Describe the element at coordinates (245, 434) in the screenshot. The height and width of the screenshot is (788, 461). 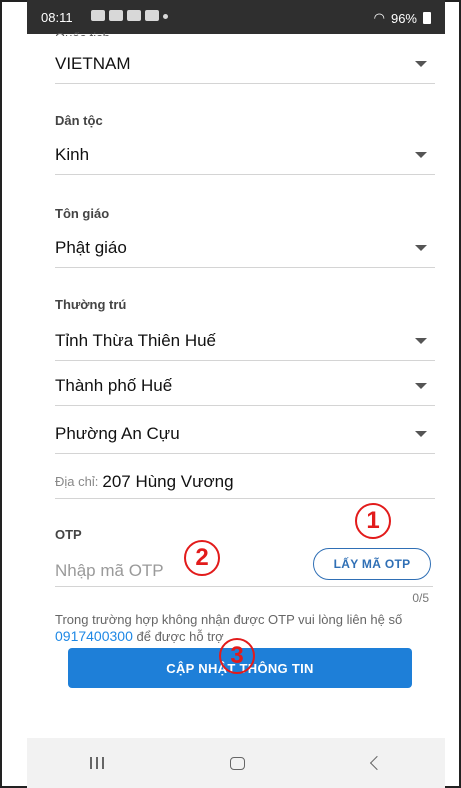
I see `ward-select: Phường An Cựu` at that location.